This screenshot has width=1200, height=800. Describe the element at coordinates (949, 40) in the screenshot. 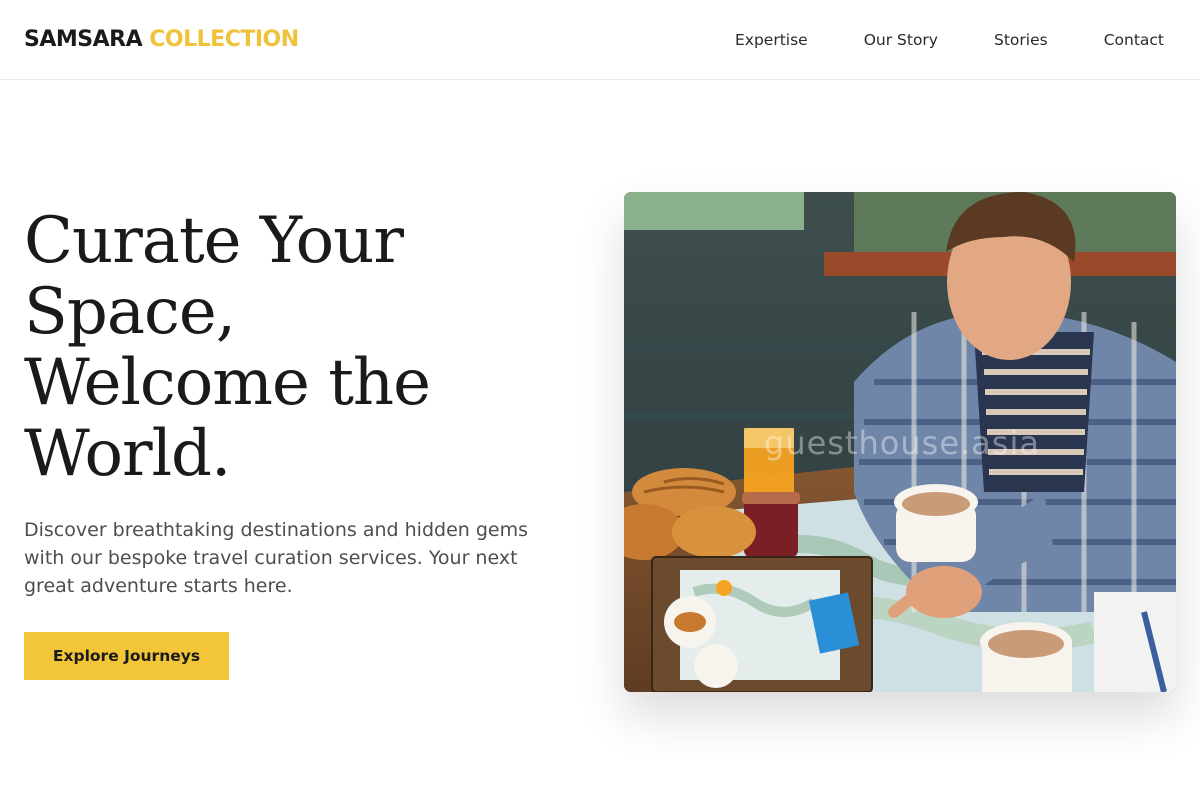

I see `main-nav: Expertise Our Story Stories Contact` at that location.